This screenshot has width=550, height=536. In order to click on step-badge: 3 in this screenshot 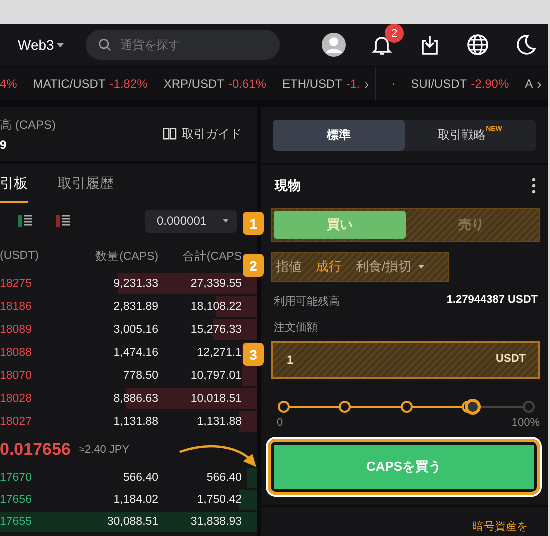, I will do `click(253, 354)`.